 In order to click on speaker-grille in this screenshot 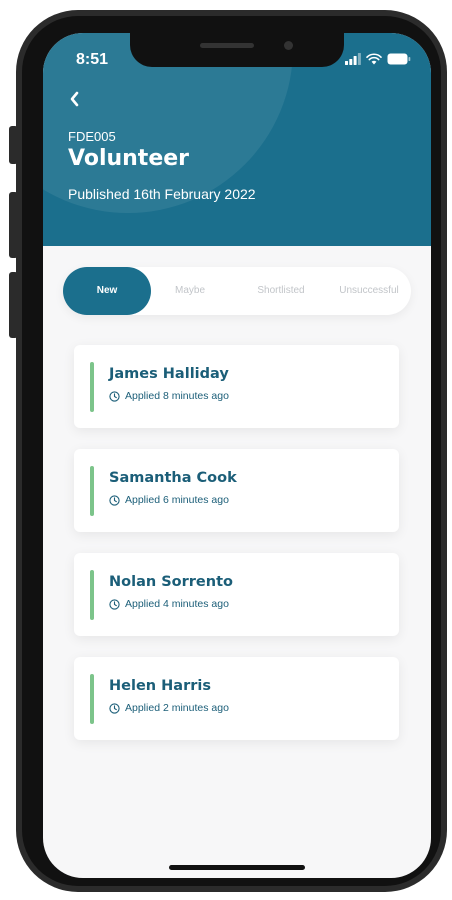, I will do `click(227, 45)`.